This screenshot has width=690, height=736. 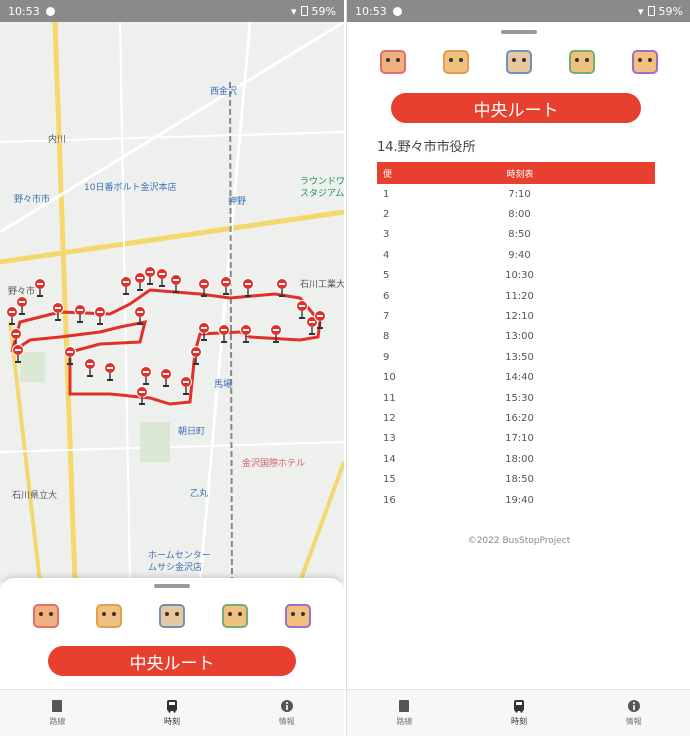 What do you see at coordinates (651, 11) in the screenshot?
I see `battery-icon` at bounding box center [651, 11].